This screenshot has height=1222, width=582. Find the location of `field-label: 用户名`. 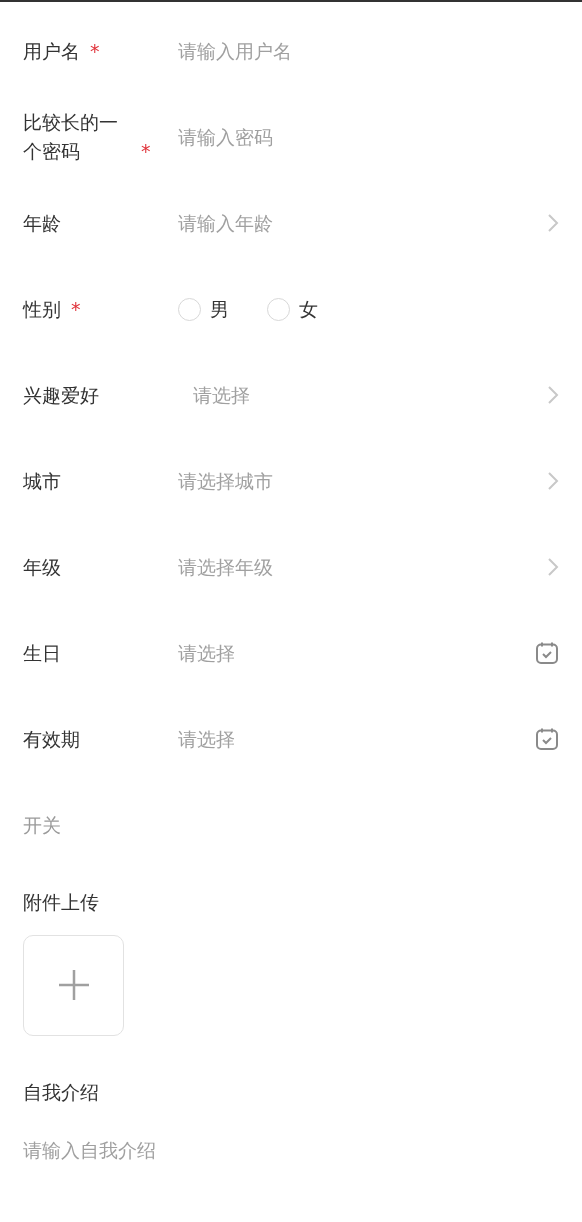

field-label: 用户名 is located at coordinates (51, 51).